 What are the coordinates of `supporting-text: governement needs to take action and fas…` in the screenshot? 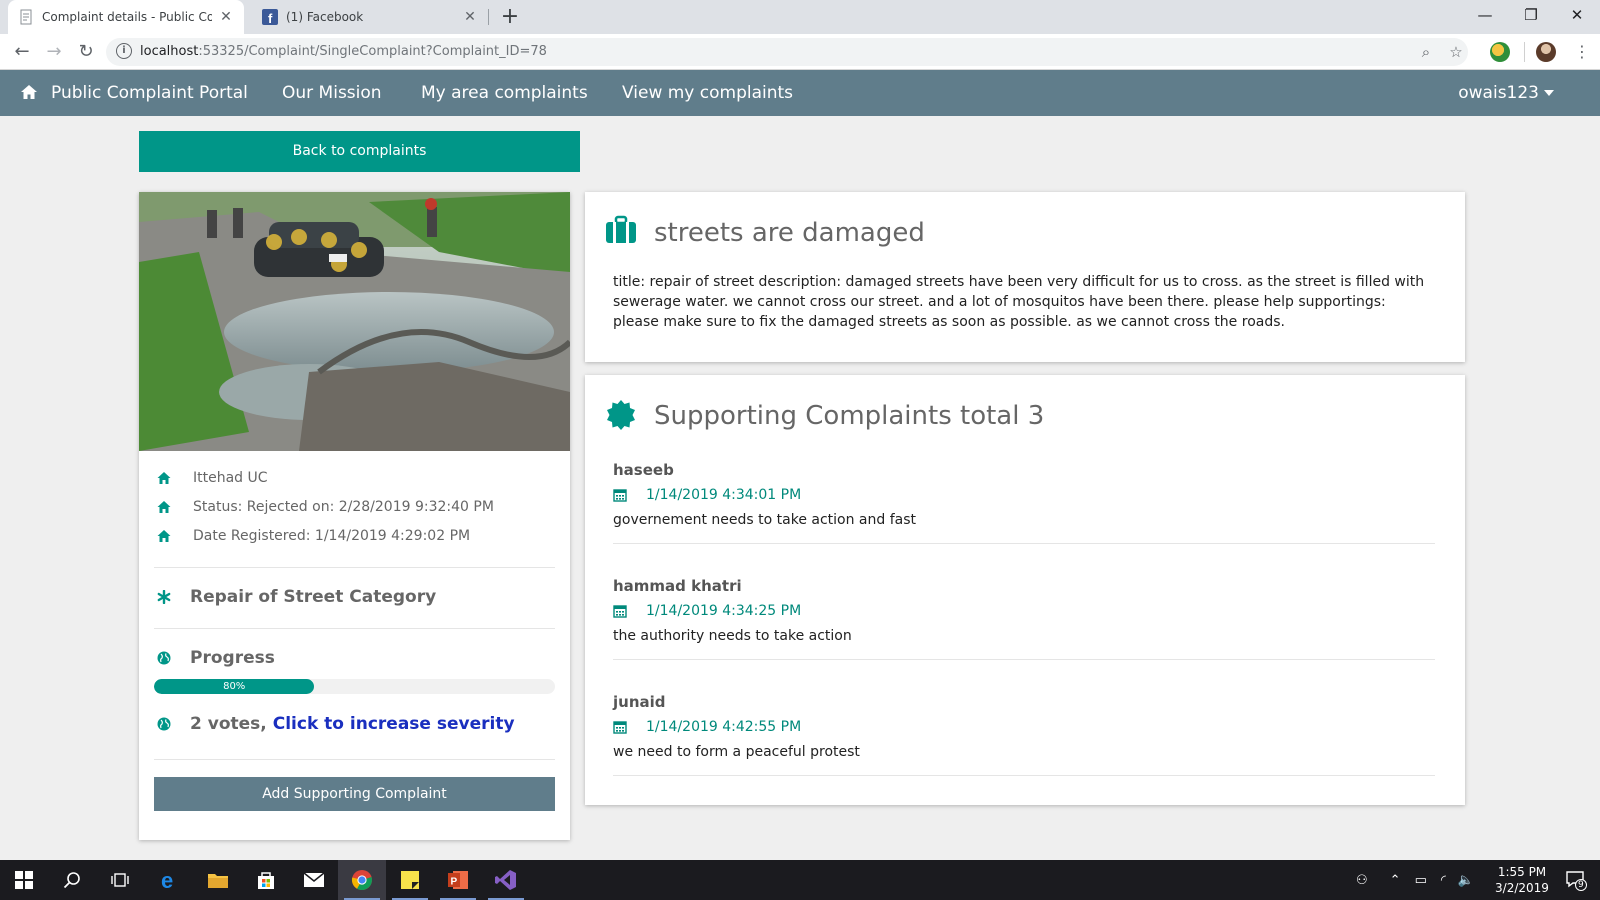 It's located at (765, 520).